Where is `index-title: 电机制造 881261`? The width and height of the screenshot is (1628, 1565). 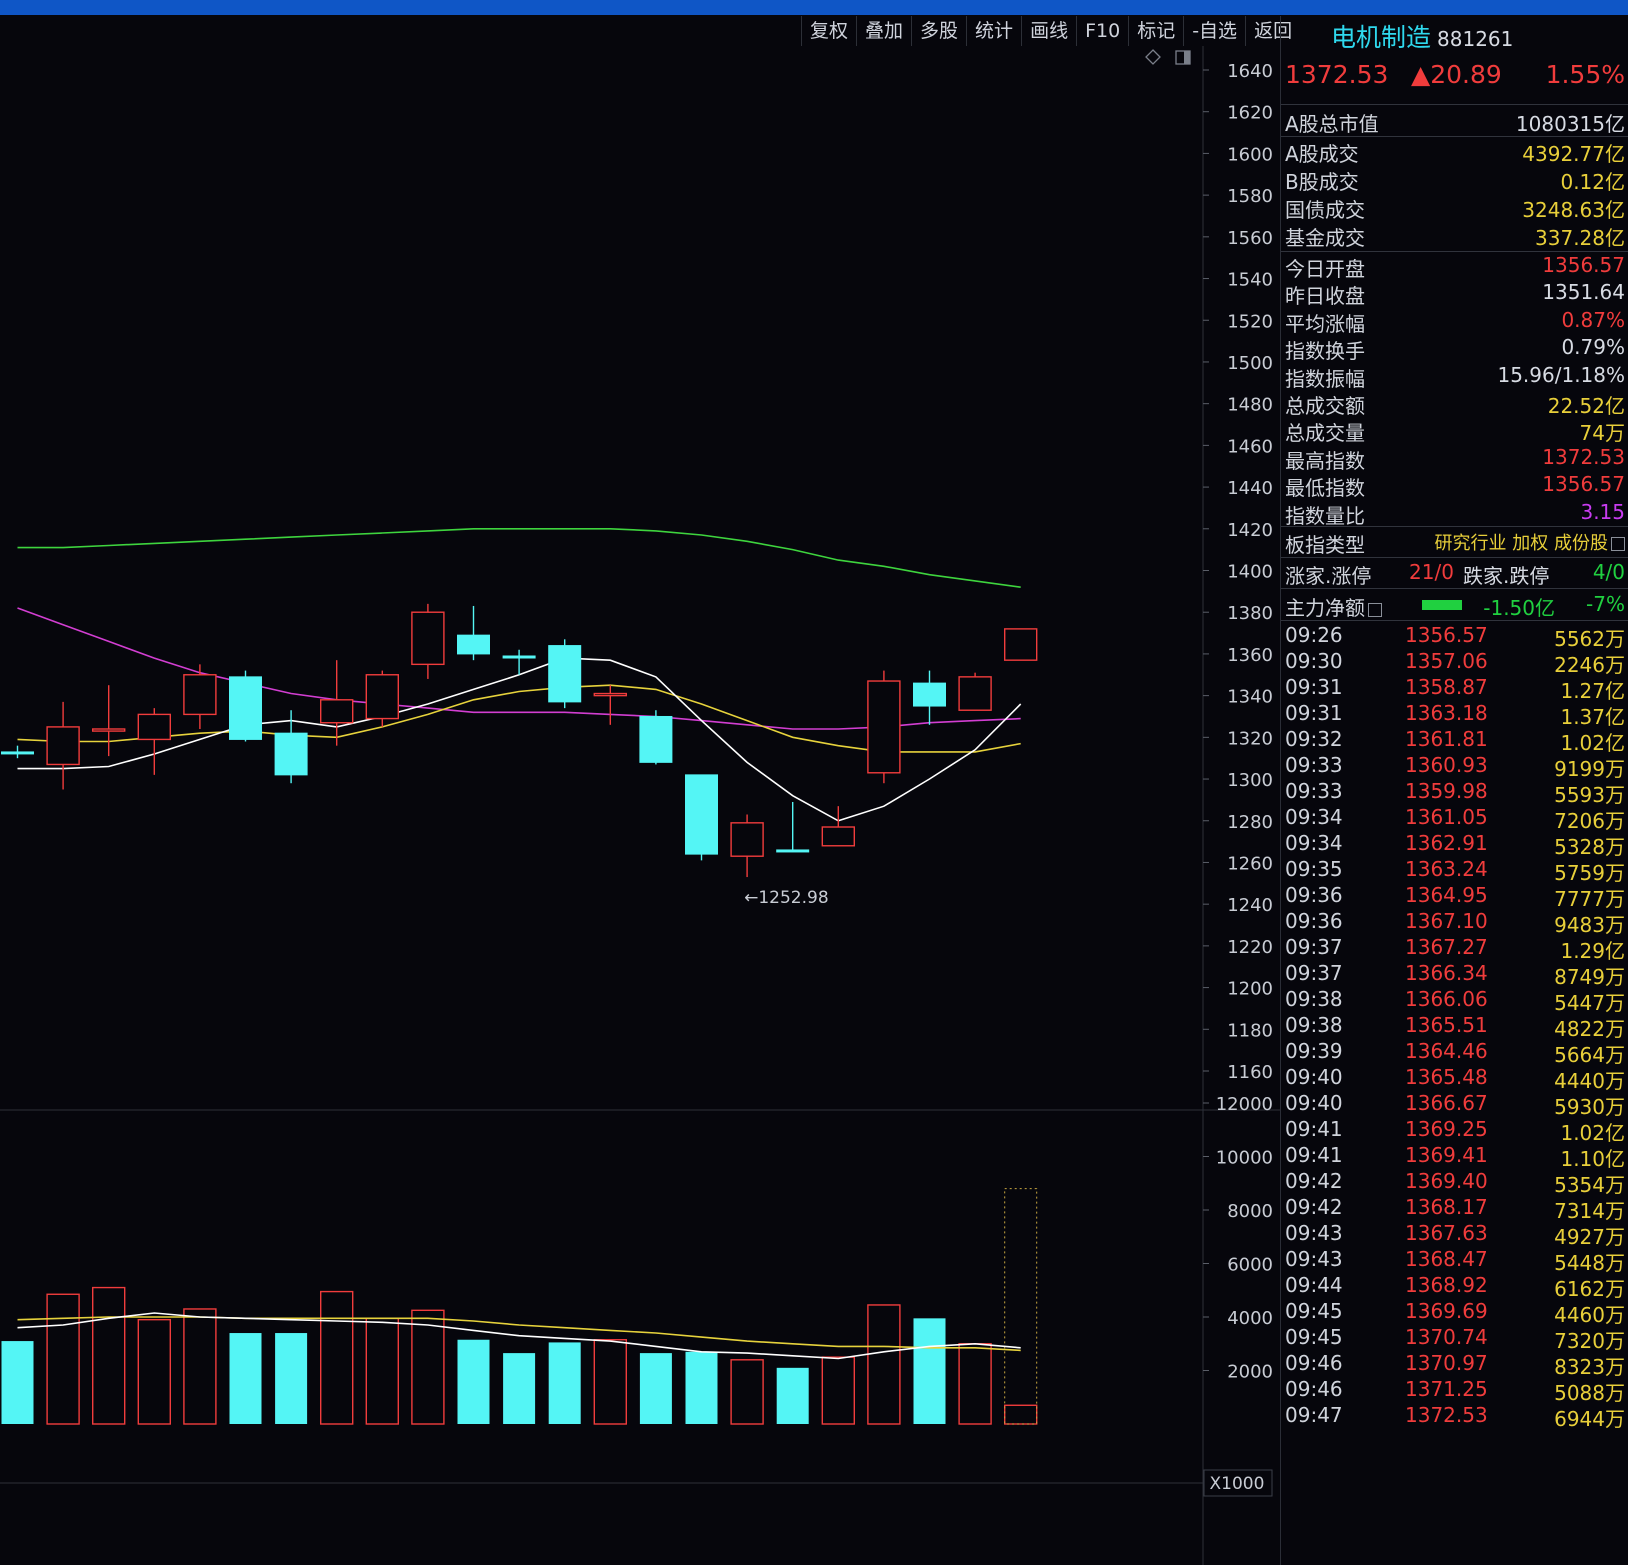 index-title: 电机制造 881261 is located at coordinates (1422, 36).